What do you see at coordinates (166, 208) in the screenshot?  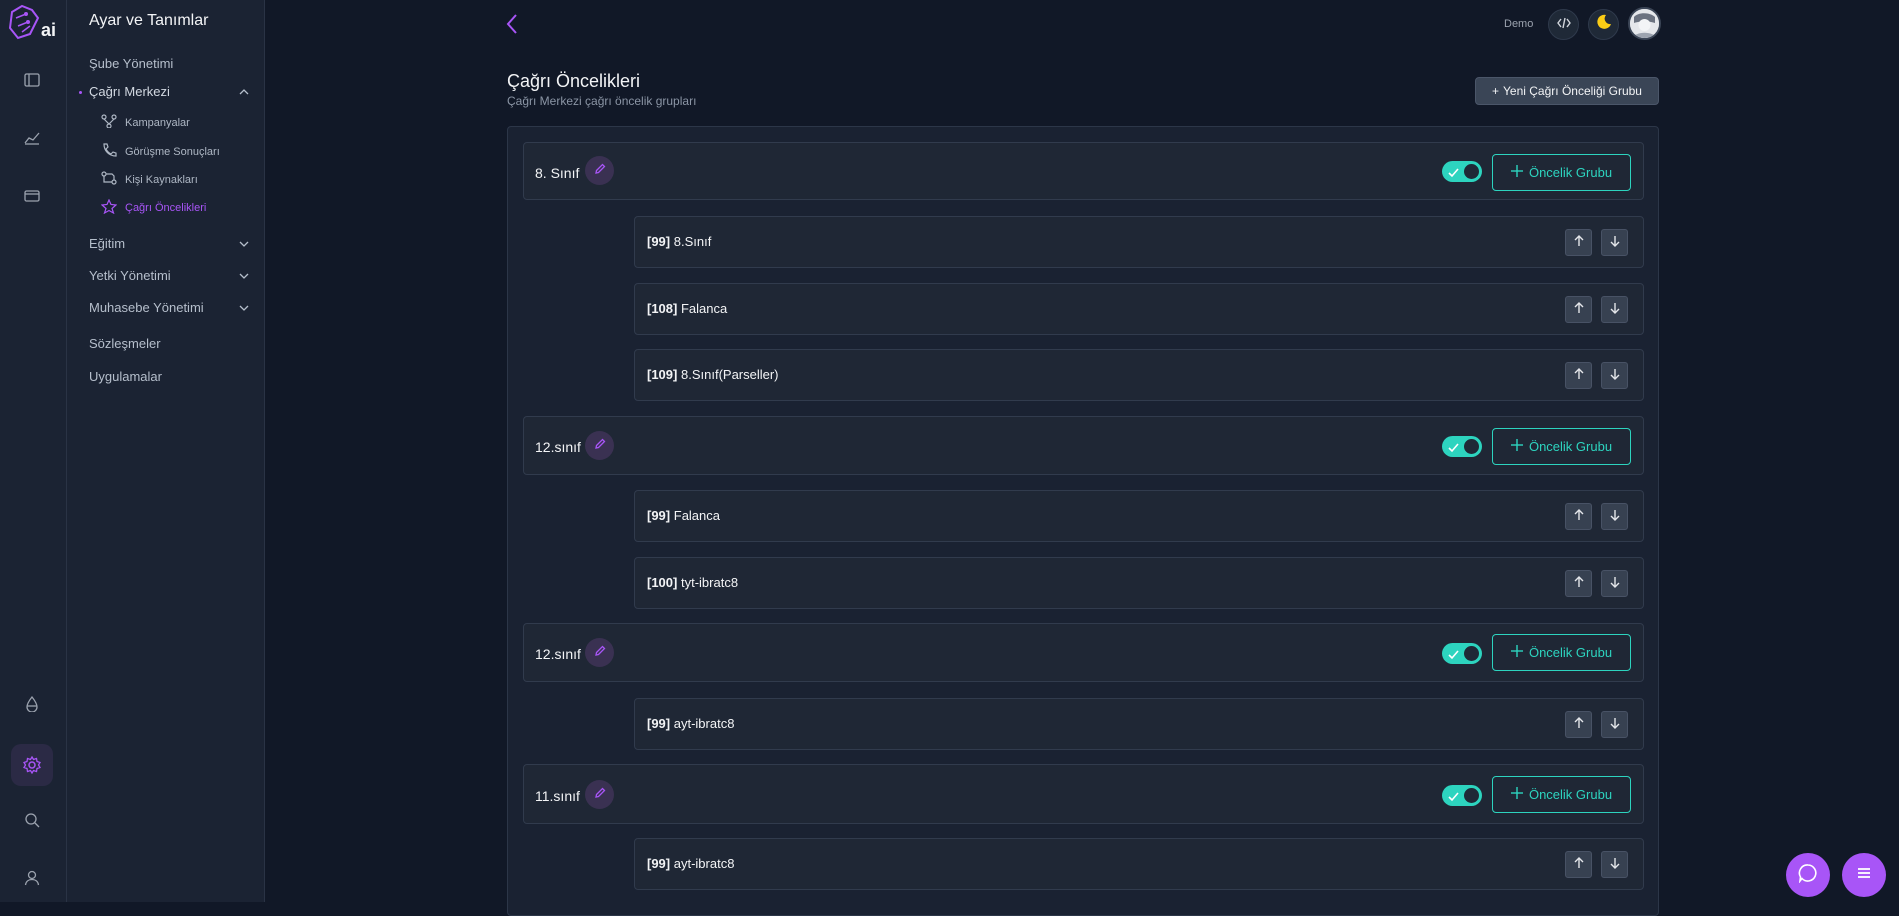 I see `sidebar-subitem-label: Çağrı Öncelikleri` at bounding box center [166, 208].